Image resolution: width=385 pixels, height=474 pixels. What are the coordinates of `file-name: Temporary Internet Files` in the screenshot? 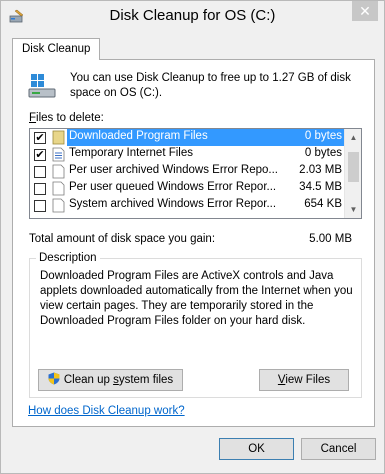 It's located at (131, 153).